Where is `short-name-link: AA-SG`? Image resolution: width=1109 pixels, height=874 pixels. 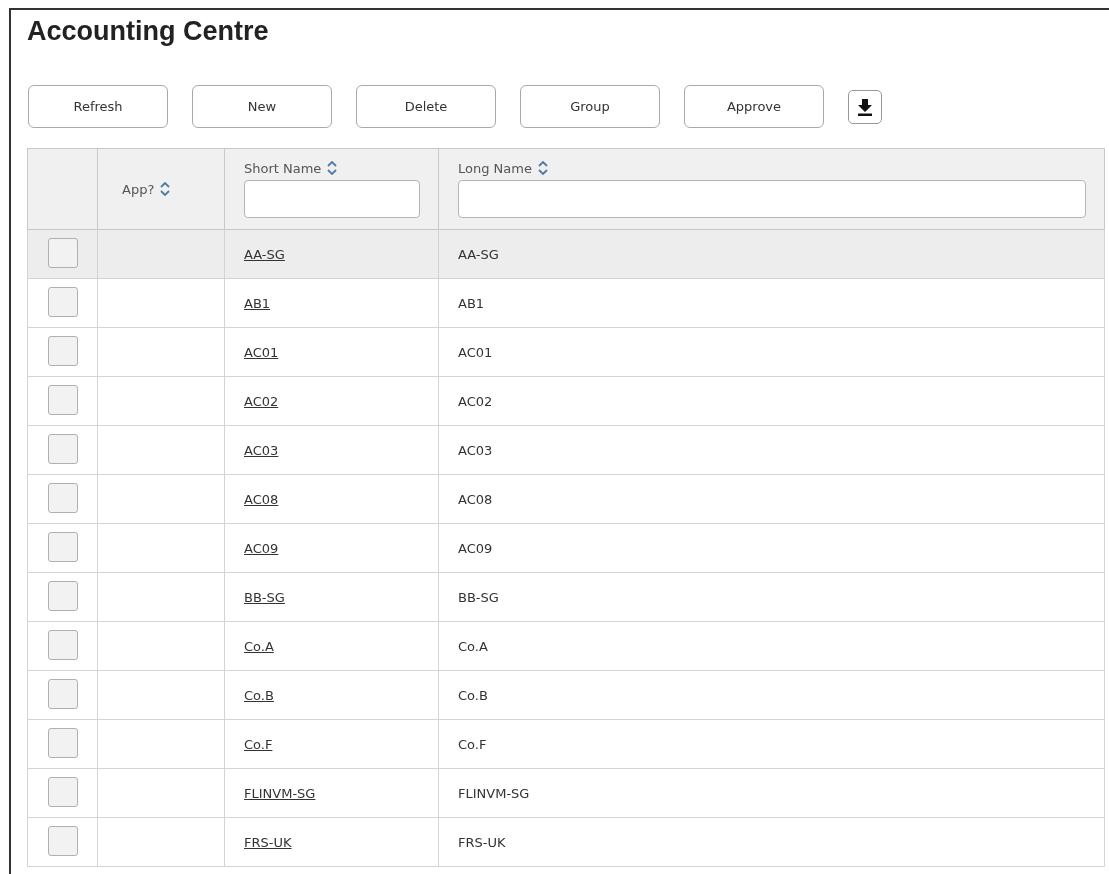 short-name-link: AA-SG is located at coordinates (264, 254).